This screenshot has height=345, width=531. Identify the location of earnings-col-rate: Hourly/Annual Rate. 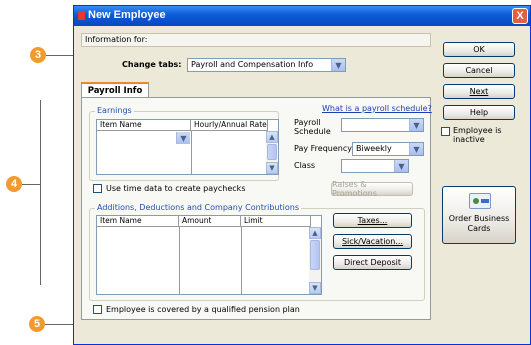
(229, 125).